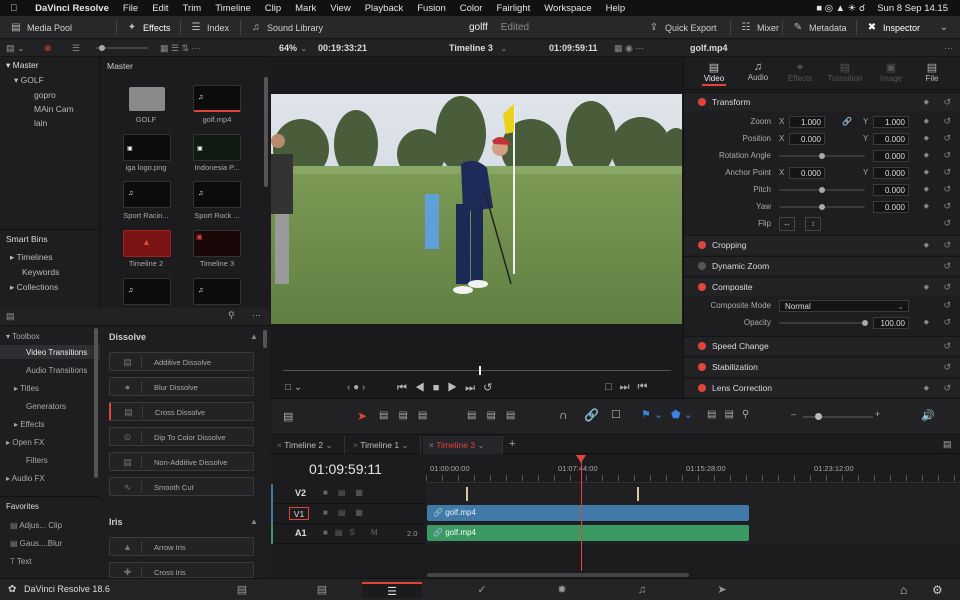  What do you see at coordinates (891, 72) in the screenshot?
I see `tab-image: ▣ Image` at bounding box center [891, 72].